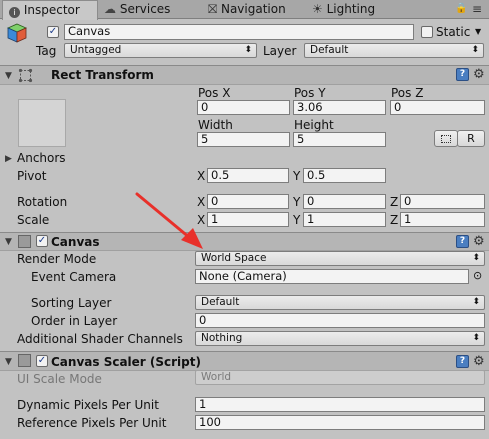 The width and height of the screenshot is (489, 439). I want to click on annotation-arrow, so click(169, 220).